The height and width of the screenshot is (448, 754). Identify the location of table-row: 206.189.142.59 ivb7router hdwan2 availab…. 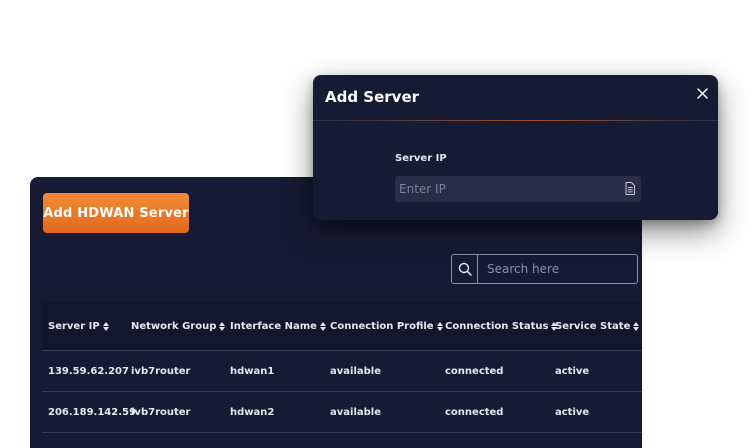
(342, 412).